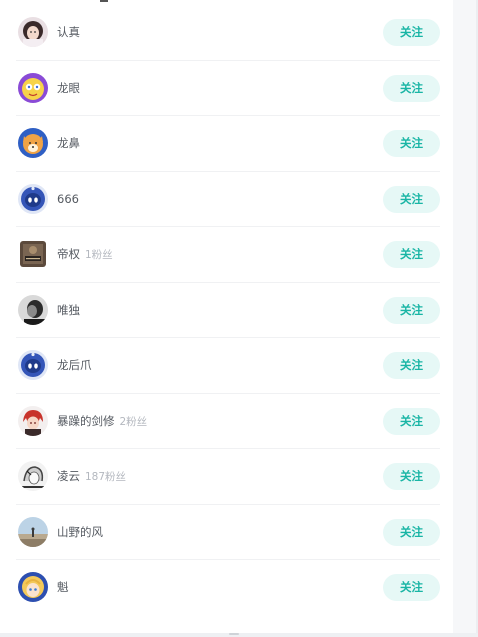  Describe the element at coordinates (63, 587) in the screenshot. I see `user-name: 魁` at that location.